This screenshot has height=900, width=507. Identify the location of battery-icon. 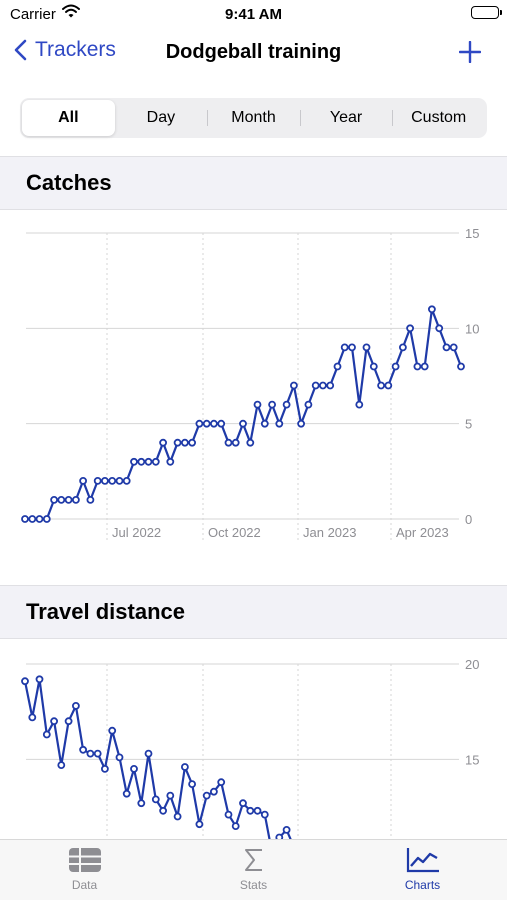
(486, 12).